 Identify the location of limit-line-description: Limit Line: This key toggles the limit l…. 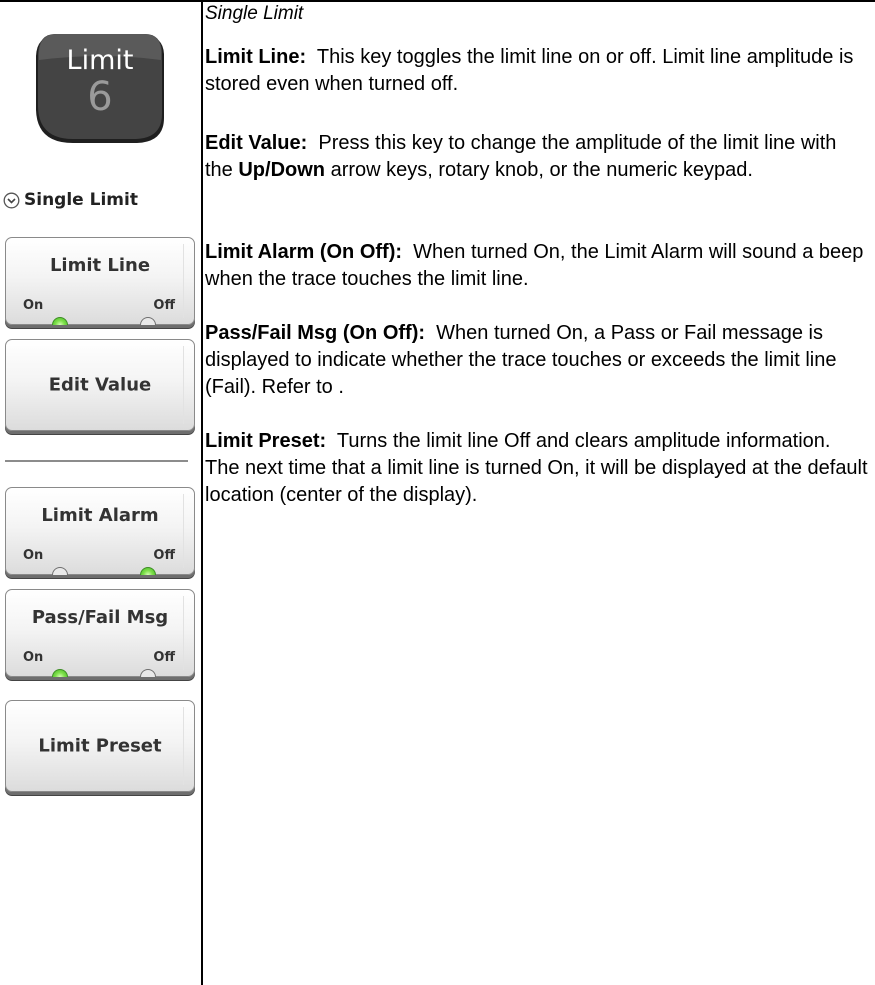
(536, 71).